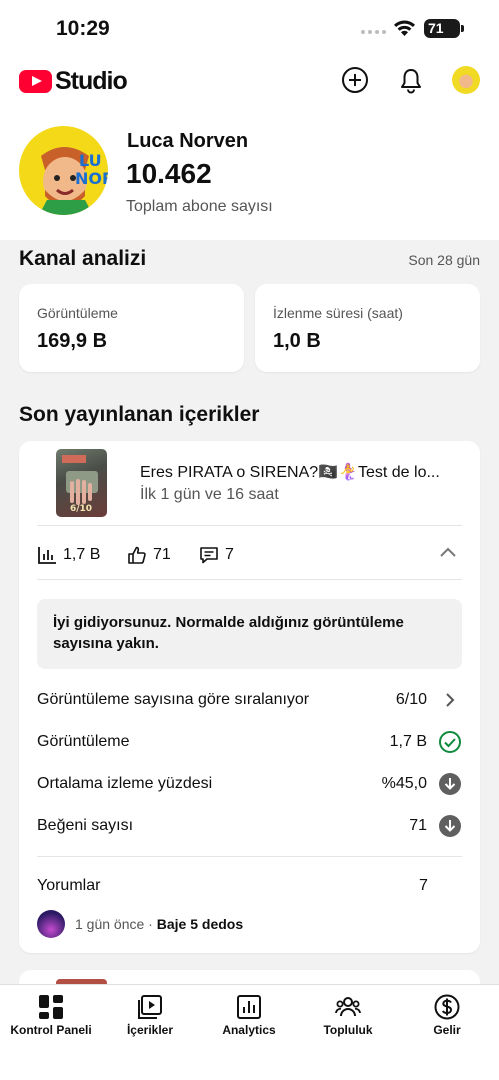 The image size is (499, 1080). What do you see at coordinates (83, 258) in the screenshot?
I see `channel-analytics-title: Kanal analizi` at bounding box center [83, 258].